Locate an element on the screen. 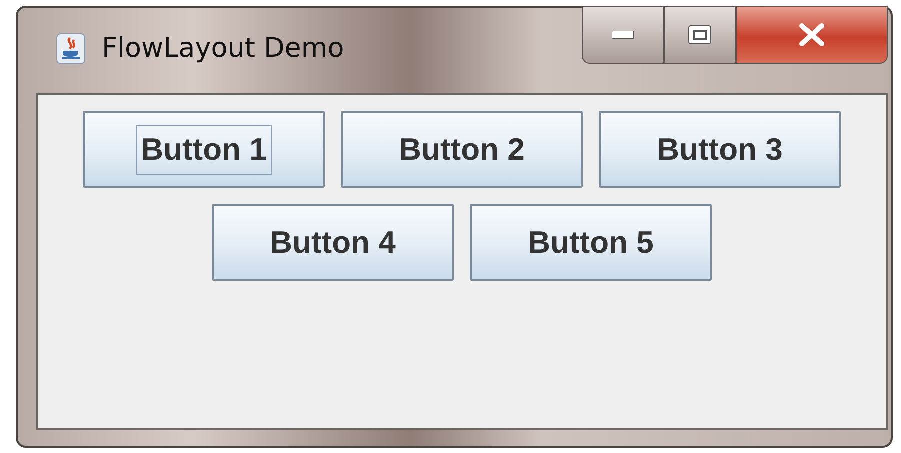 This screenshot has height=453, width=901. close-icon is located at coordinates (812, 35).